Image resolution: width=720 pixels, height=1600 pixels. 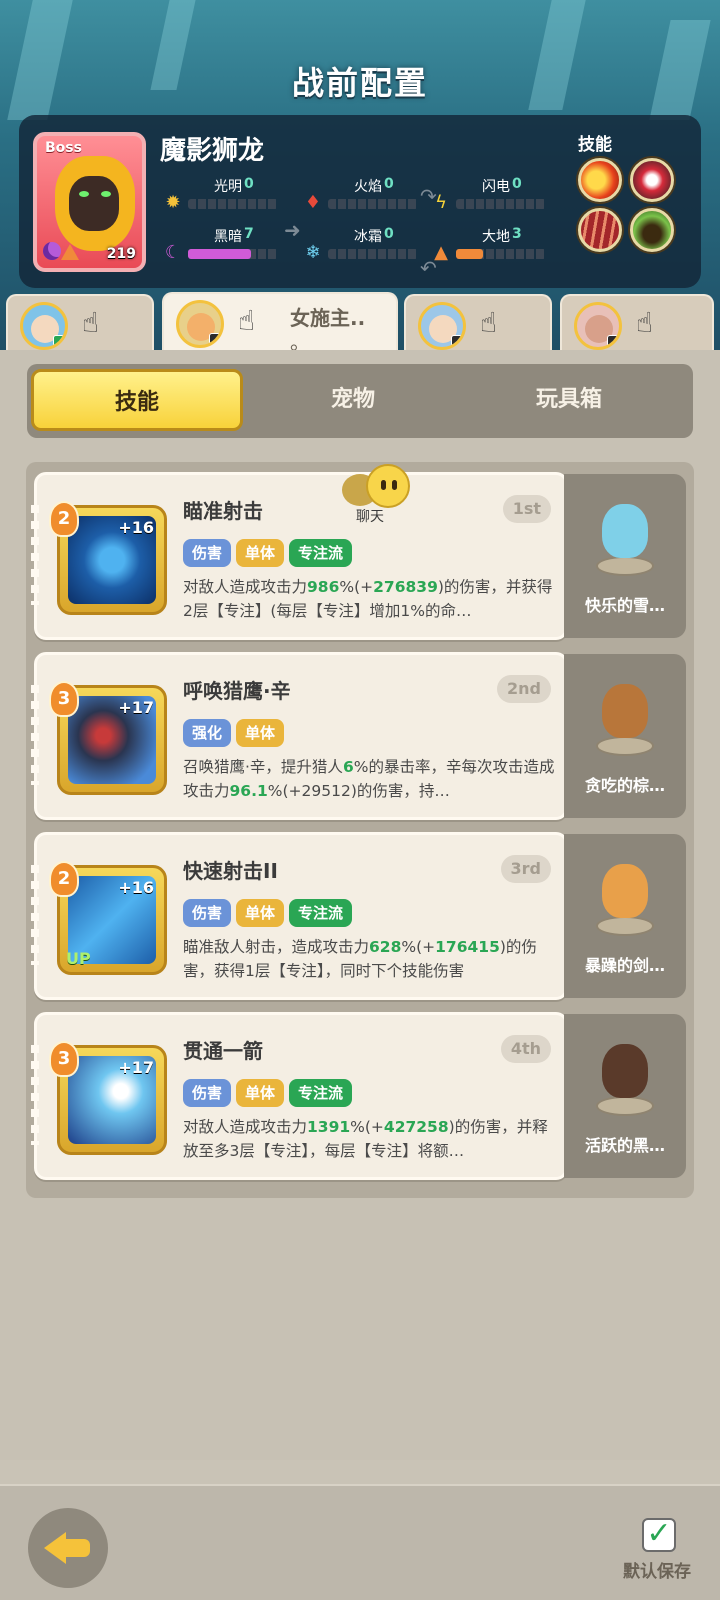 What do you see at coordinates (173, 202) in the screenshot?
I see `sun-icon: ✹` at bounding box center [173, 202].